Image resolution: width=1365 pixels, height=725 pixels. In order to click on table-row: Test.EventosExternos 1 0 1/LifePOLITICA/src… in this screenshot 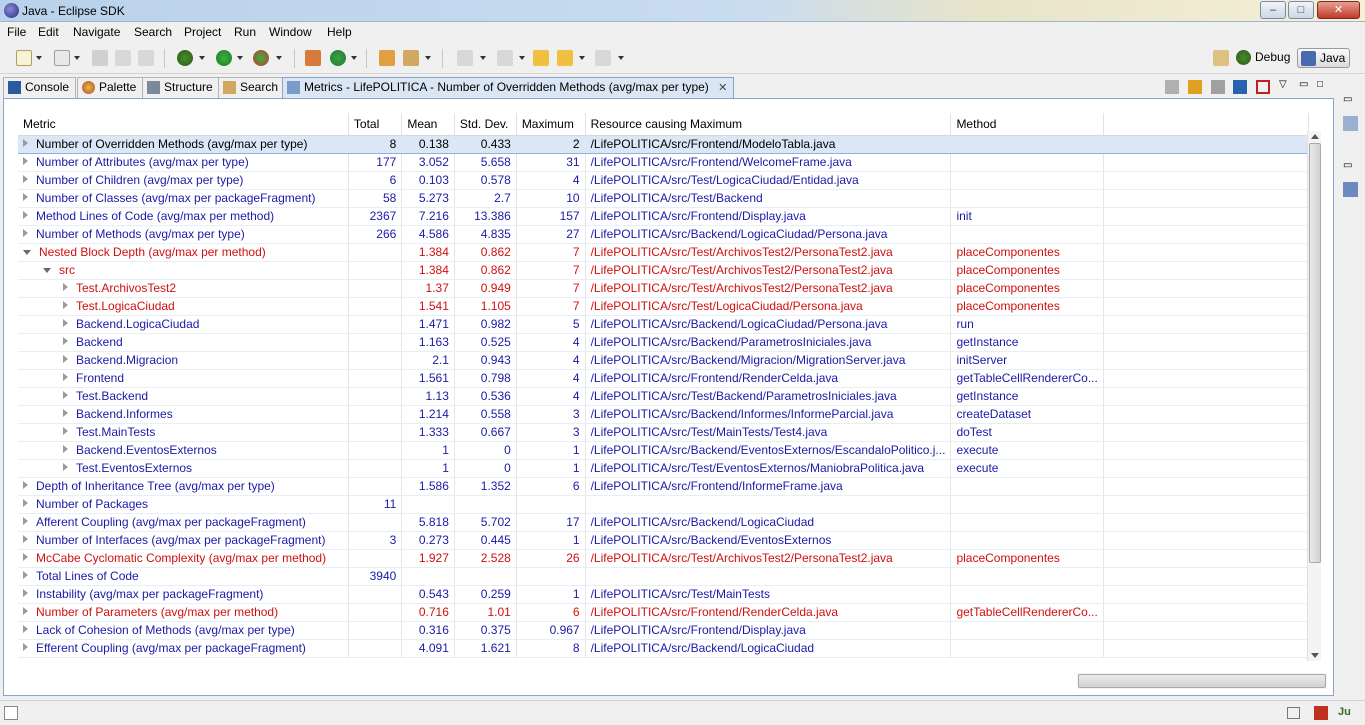, I will do `click(663, 468)`.